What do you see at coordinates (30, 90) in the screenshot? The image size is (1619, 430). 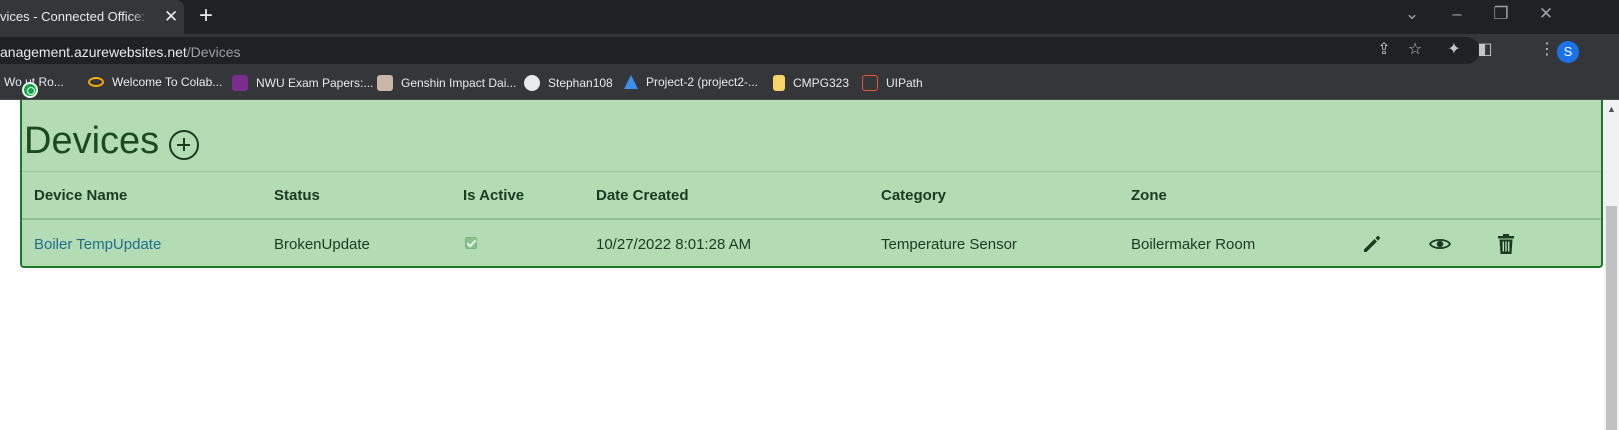 I see `extension-badge-icon` at bounding box center [30, 90].